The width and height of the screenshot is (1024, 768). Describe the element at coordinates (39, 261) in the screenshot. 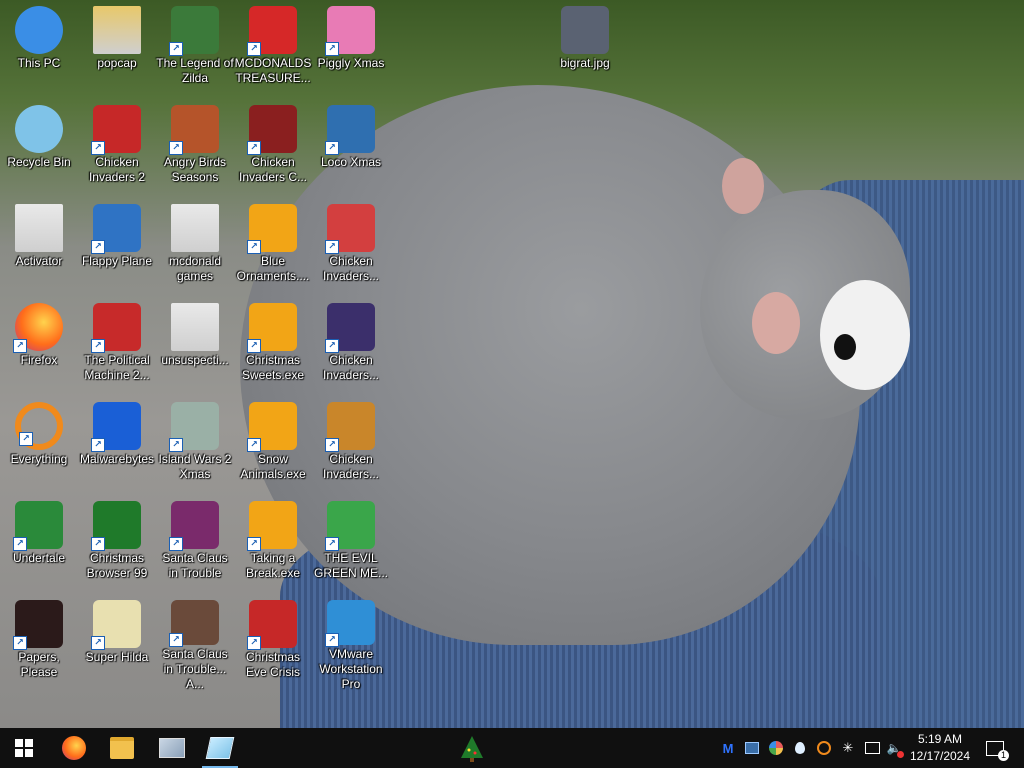

I see `desktop-icon-label: Activator` at that location.